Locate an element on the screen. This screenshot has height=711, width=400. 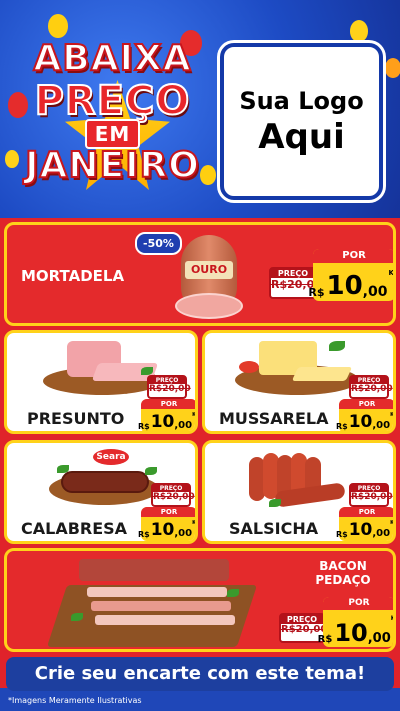
product-name: SALSICHA is located at coordinates (274, 528).